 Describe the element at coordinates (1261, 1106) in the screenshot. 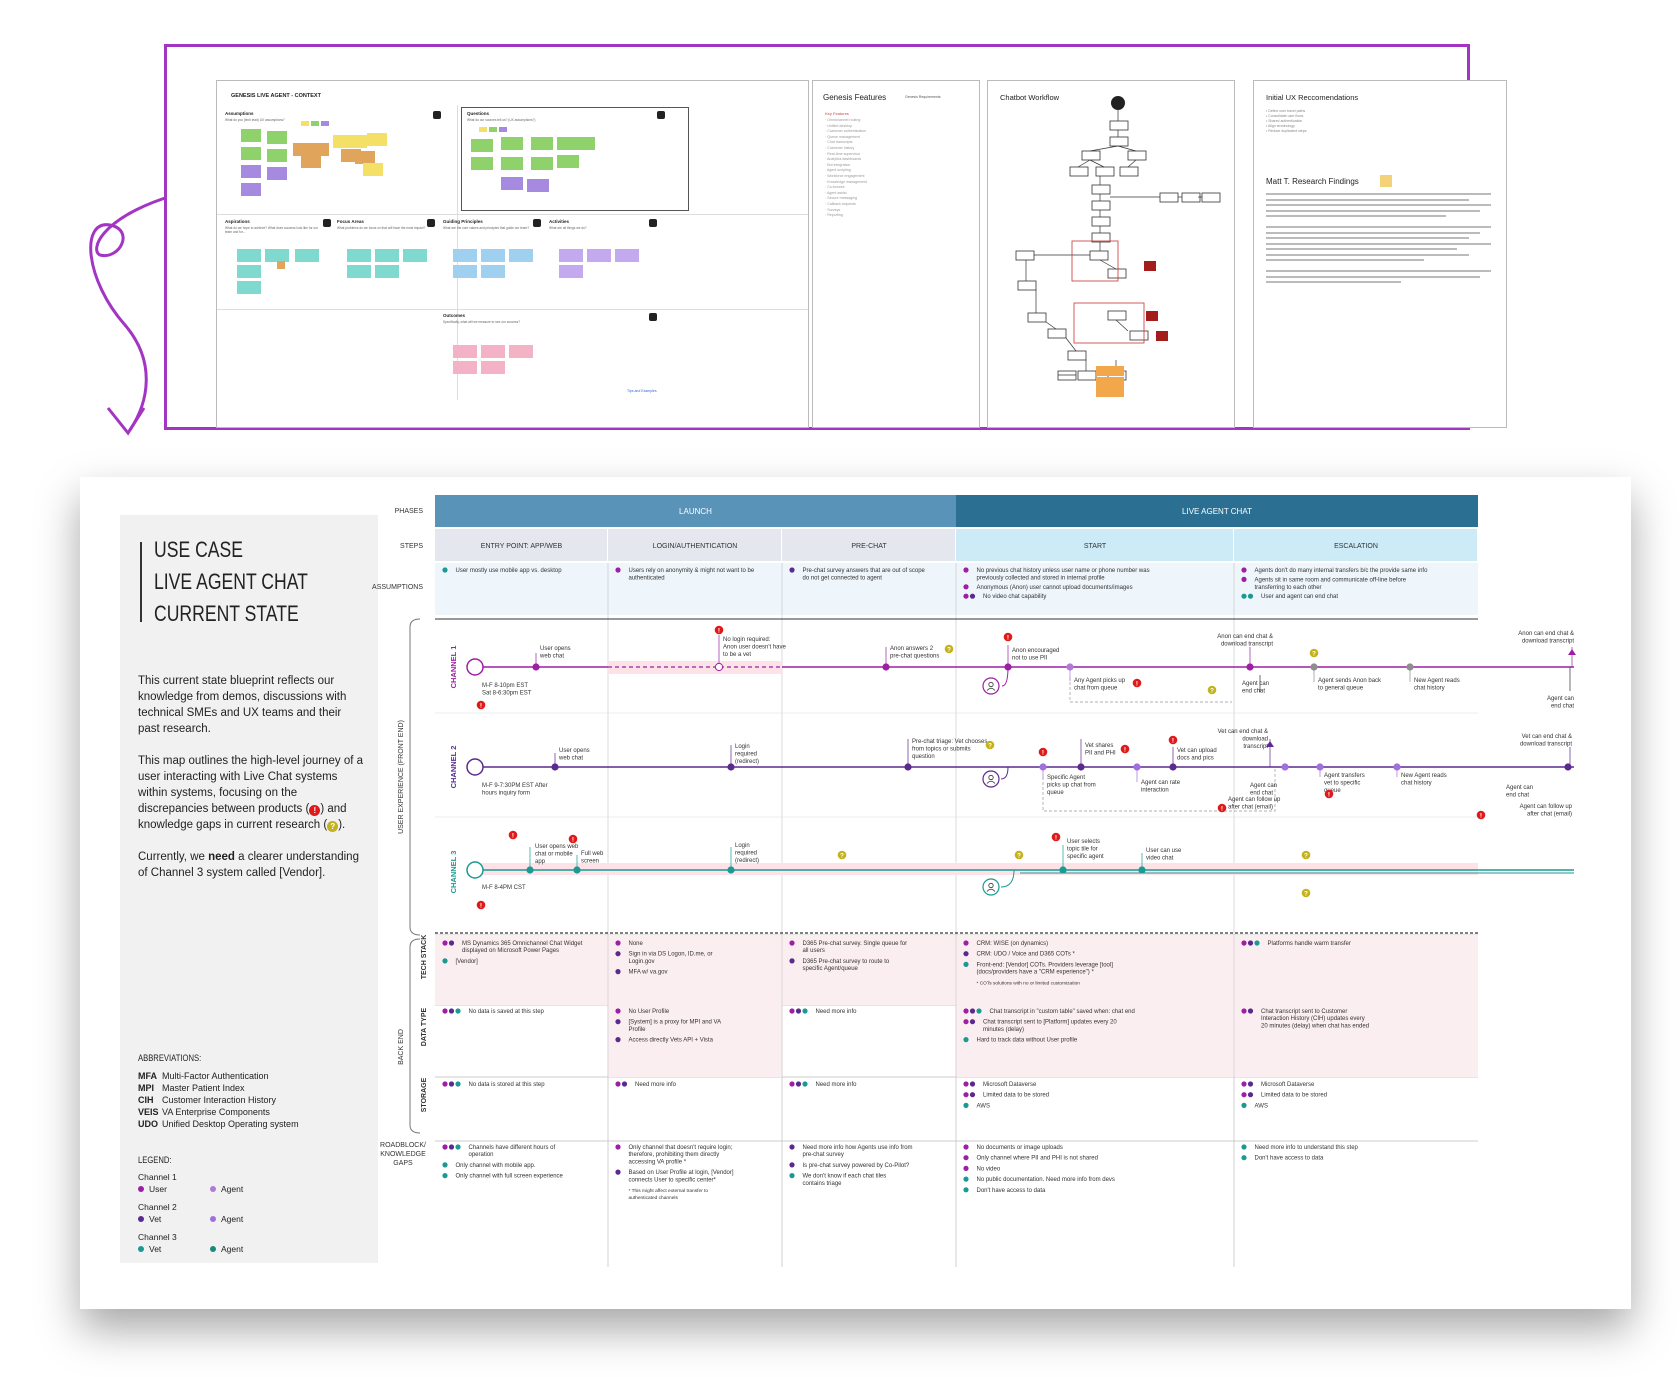

I see `storage-text: AWS` at that location.